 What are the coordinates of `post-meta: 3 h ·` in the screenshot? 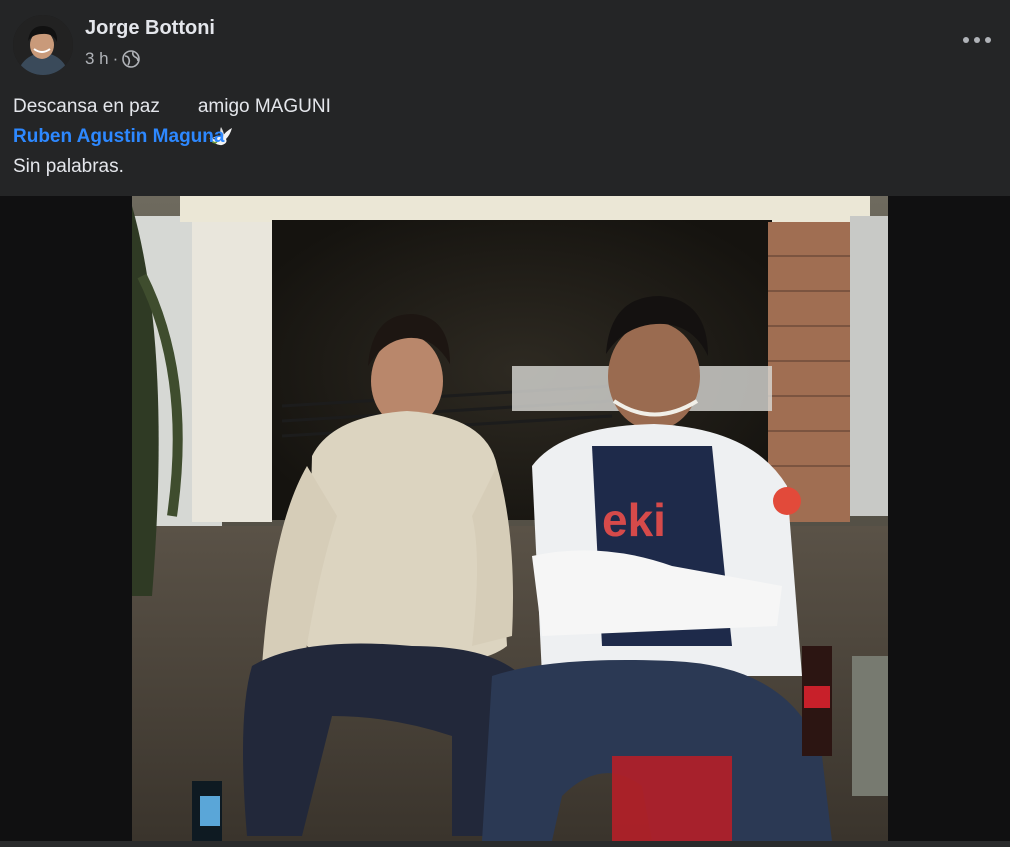 It's located at (113, 59).